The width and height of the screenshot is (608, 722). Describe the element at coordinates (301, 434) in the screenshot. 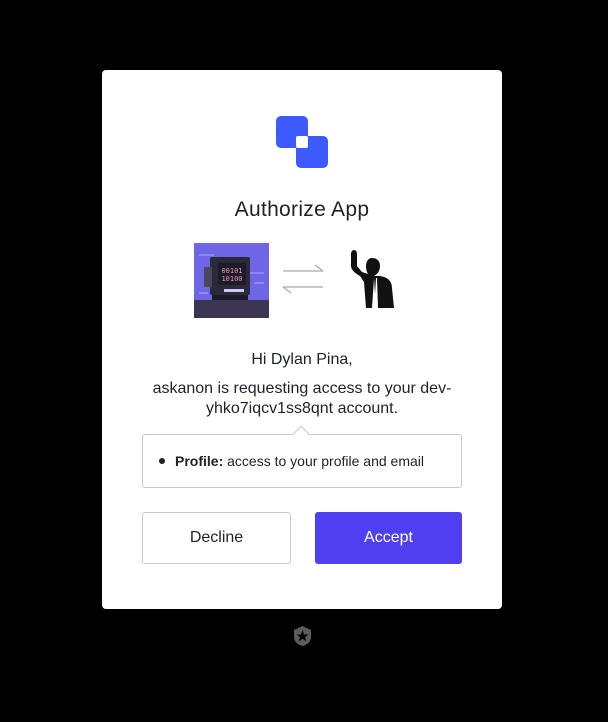

I see `scope-box-notch` at that location.